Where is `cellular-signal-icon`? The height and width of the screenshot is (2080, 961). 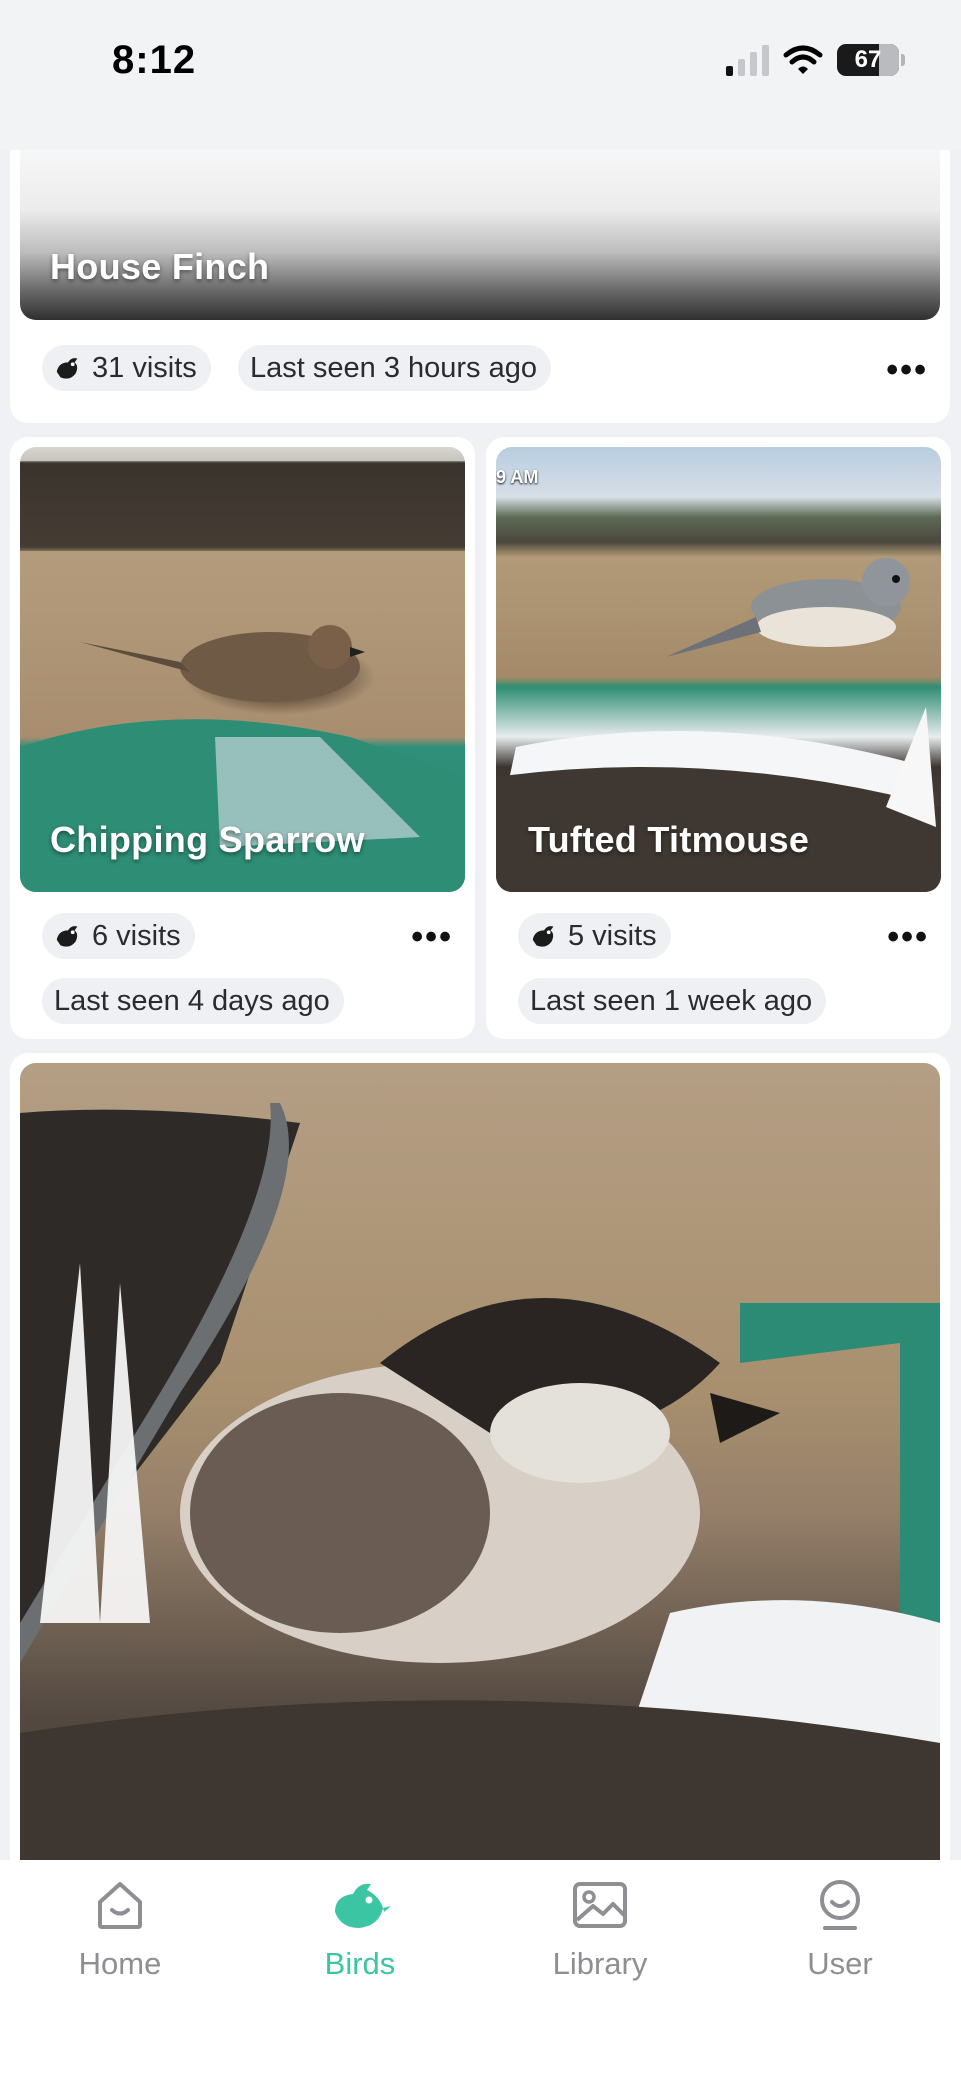 cellular-signal-icon is located at coordinates (747, 60).